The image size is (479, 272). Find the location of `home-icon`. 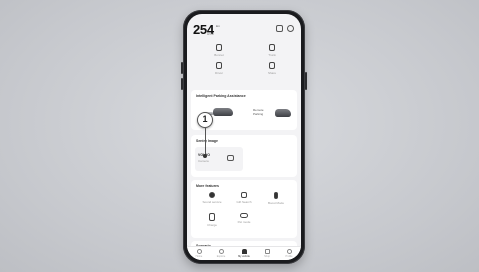

home-icon is located at coordinates (199, 251).